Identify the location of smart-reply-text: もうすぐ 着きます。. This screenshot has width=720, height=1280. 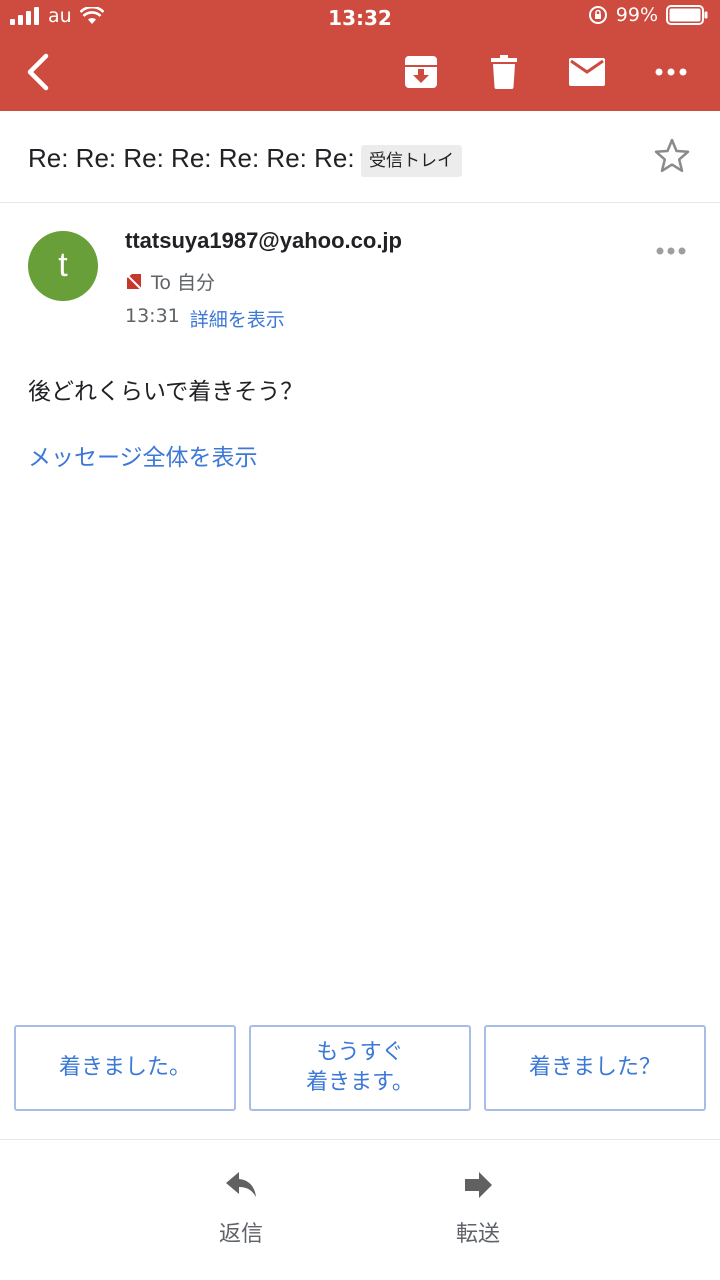
(360, 1068).